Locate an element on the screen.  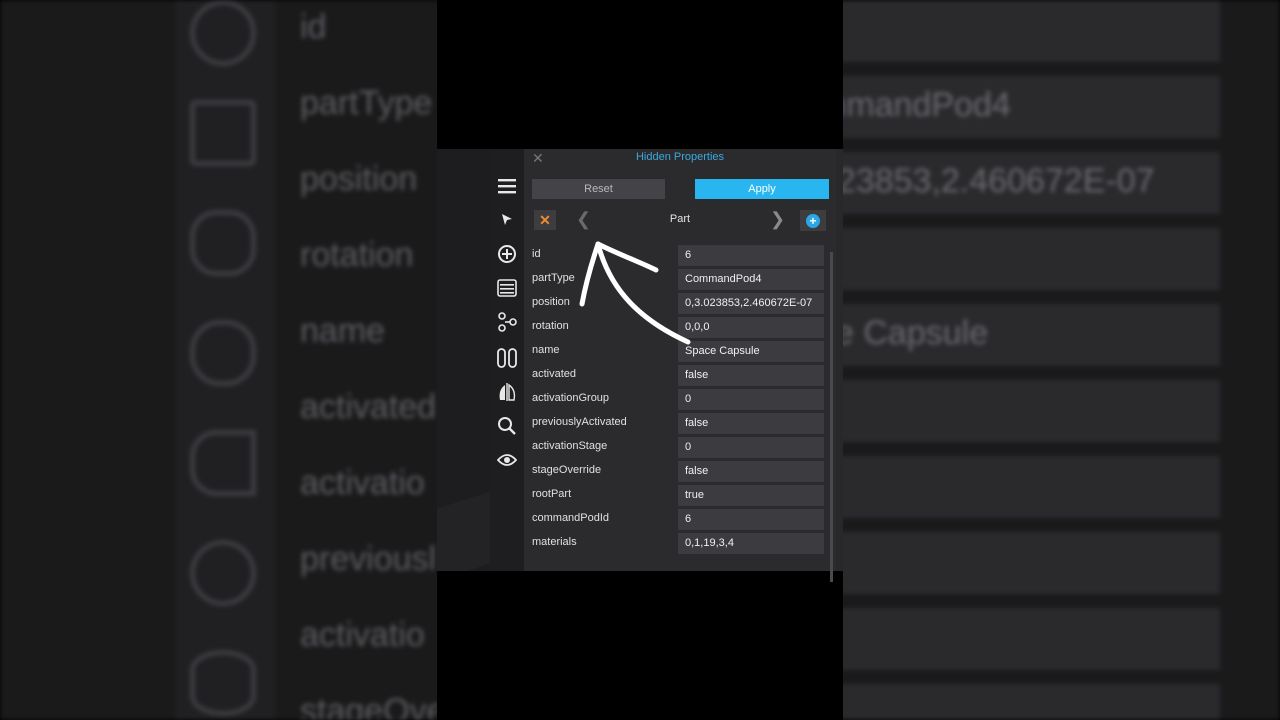
bg-value: 023853,2.460672E-07 is located at coordinates (986, 181).